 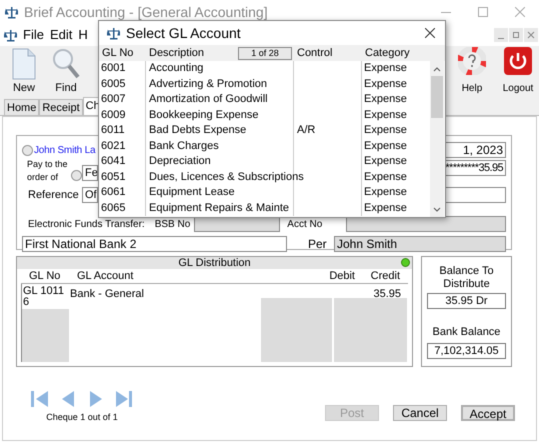 What do you see at coordinates (264, 177) in the screenshot?
I see `account-row: 6051 Dues, Licences & Subscriptions Expense` at bounding box center [264, 177].